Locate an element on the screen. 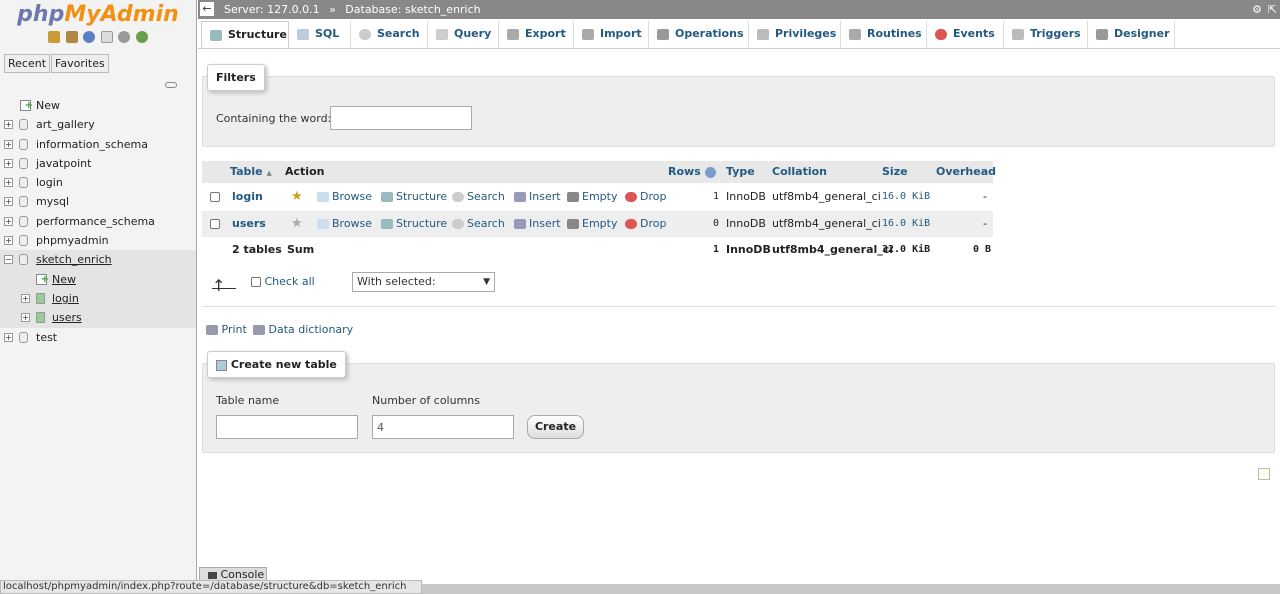  home-icon is located at coordinates (54, 37).